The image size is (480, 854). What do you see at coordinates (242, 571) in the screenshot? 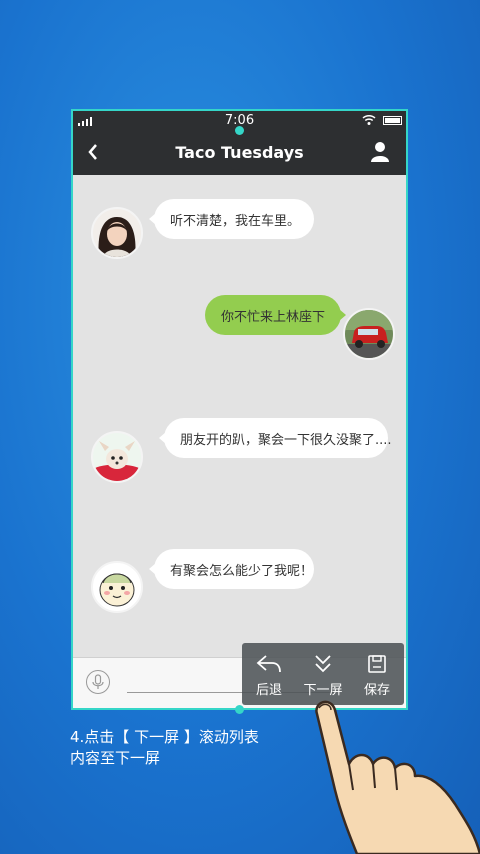
I see `message-text: 有聚会怎么能少了我呢！` at bounding box center [242, 571].